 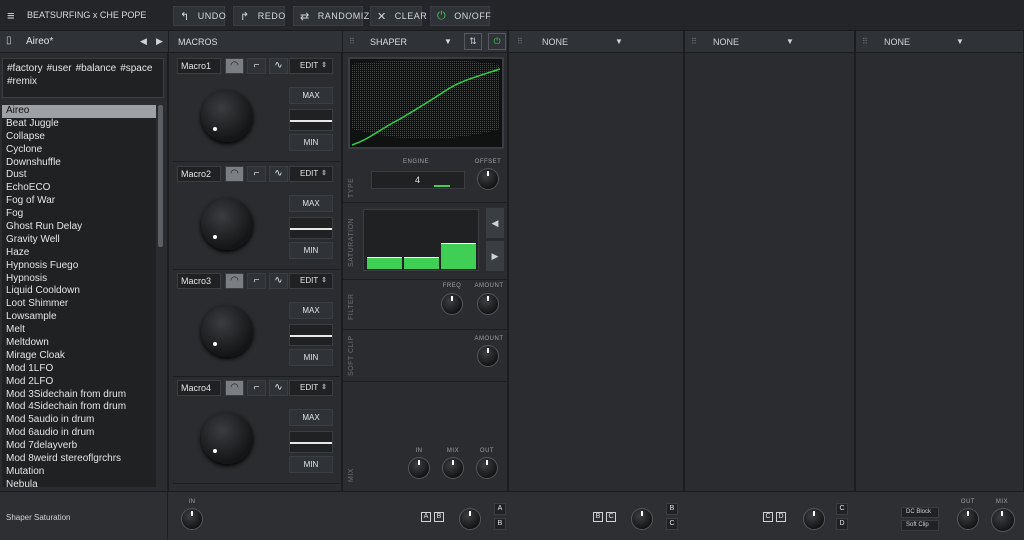 I want to click on preset-list-item: Fog of War, so click(x=79, y=201).